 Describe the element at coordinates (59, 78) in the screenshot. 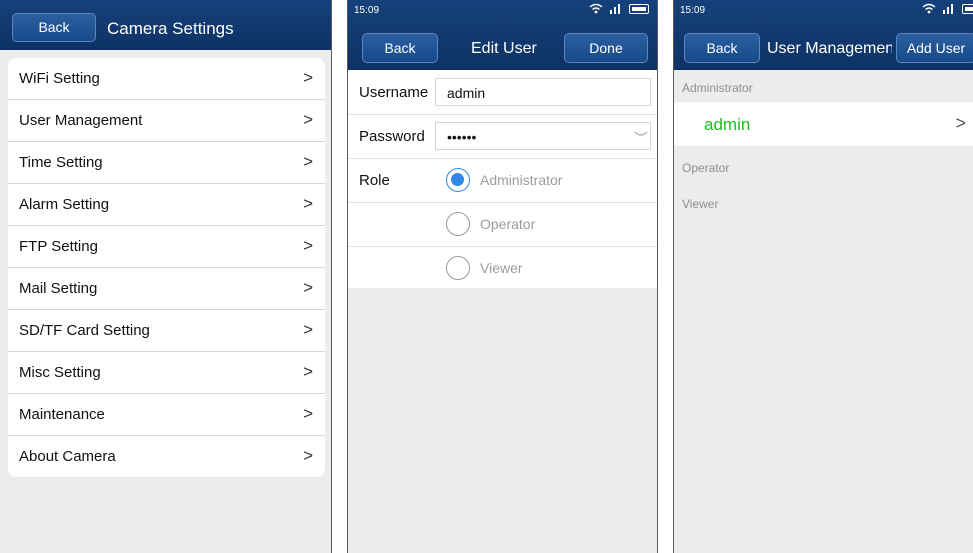

I see `list-item-label: WiFi Setting` at that location.